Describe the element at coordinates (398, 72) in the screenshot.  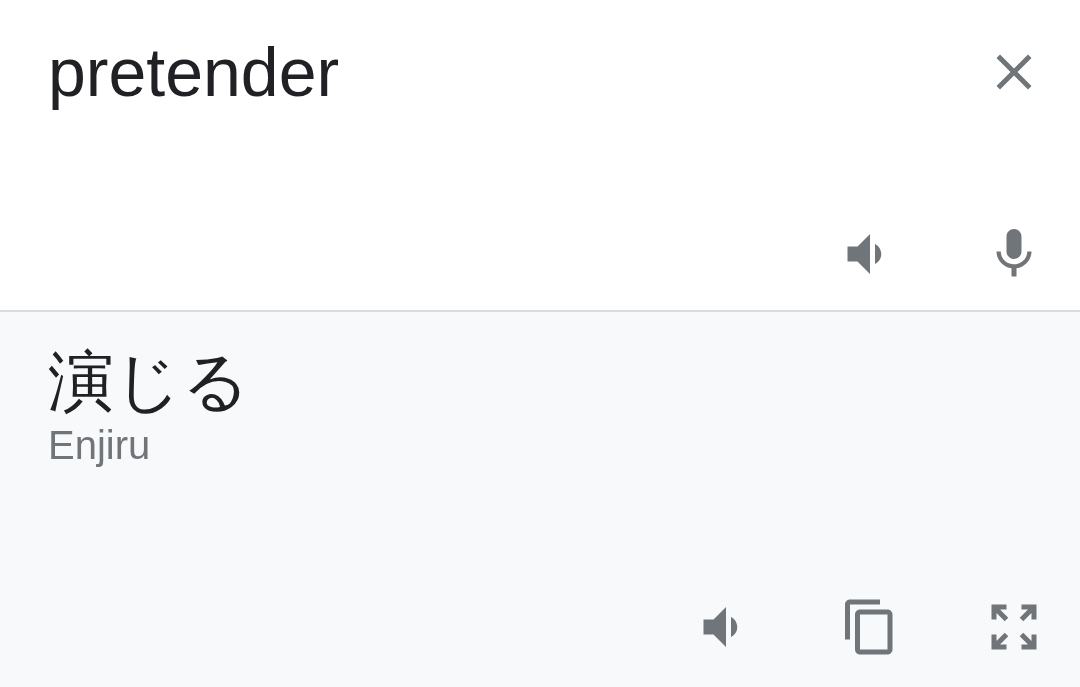
I see `source-text-field: pretender` at that location.